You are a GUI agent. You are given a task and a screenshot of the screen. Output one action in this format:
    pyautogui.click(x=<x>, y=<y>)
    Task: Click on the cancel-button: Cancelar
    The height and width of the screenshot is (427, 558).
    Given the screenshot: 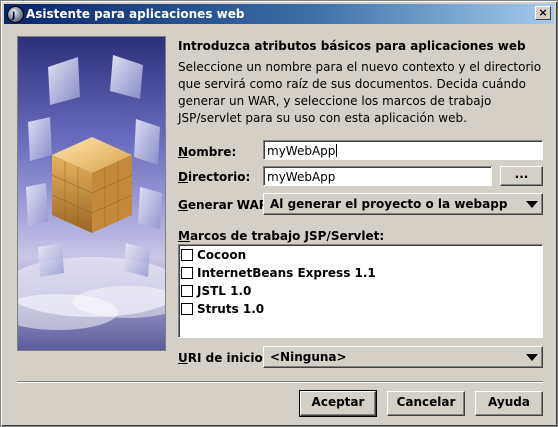 What is the action you would take?
    pyautogui.click(x=426, y=403)
    